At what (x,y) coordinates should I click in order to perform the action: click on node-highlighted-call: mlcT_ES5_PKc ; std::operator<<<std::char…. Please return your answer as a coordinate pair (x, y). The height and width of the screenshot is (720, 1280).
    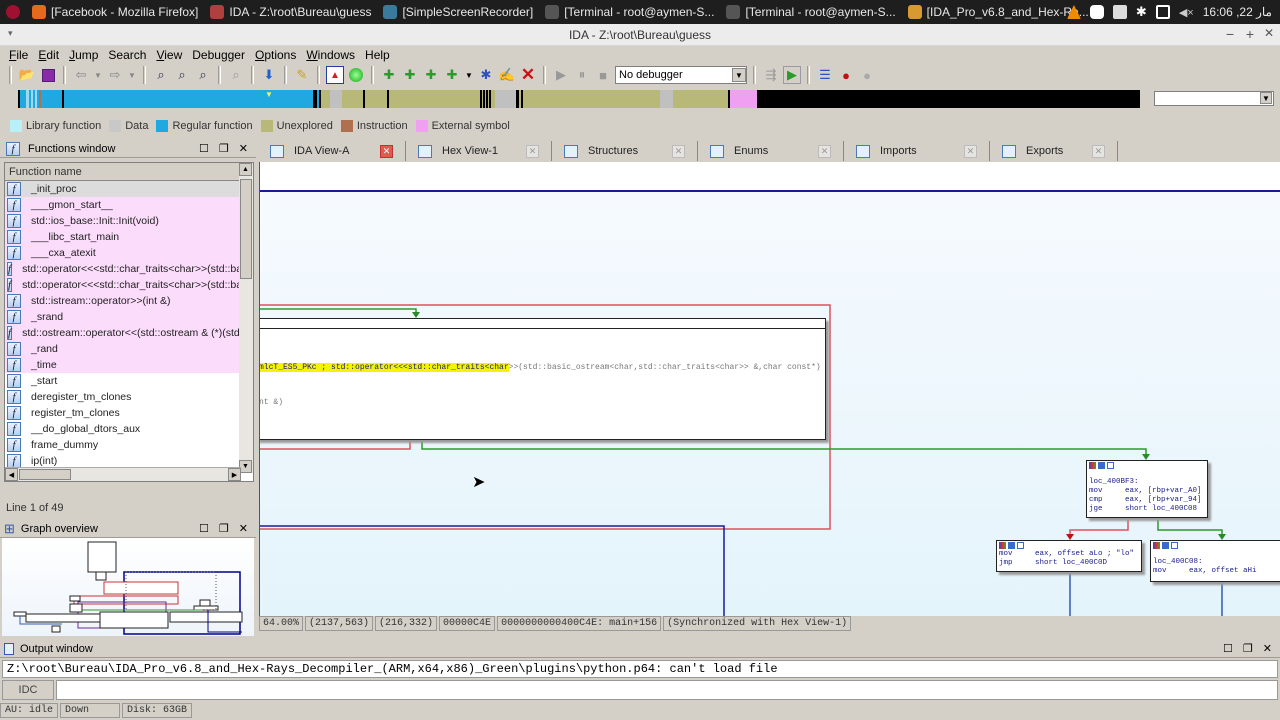
    Looking at the image, I should click on (384, 367).